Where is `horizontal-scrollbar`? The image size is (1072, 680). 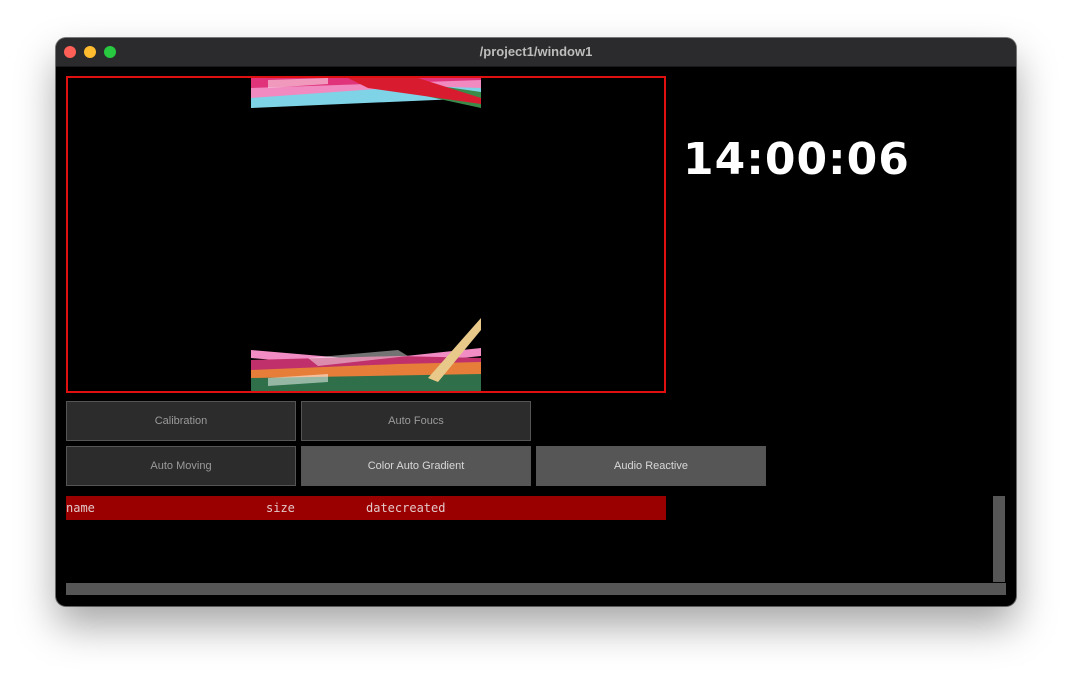
horizontal-scrollbar is located at coordinates (536, 589).